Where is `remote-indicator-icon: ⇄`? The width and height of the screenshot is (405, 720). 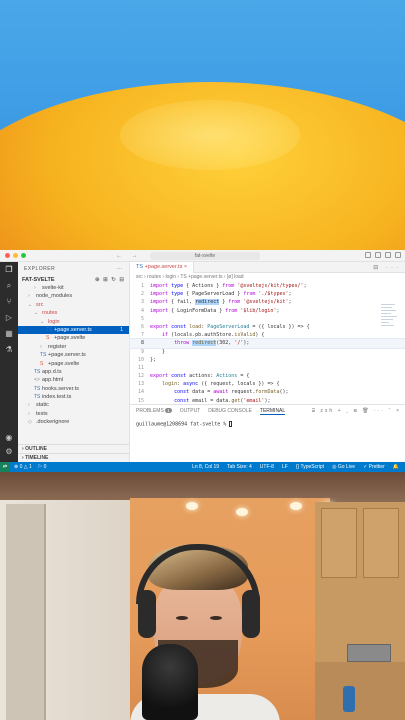
remote-indicator-icon: ⇄ is located at coordinates (5, 467).